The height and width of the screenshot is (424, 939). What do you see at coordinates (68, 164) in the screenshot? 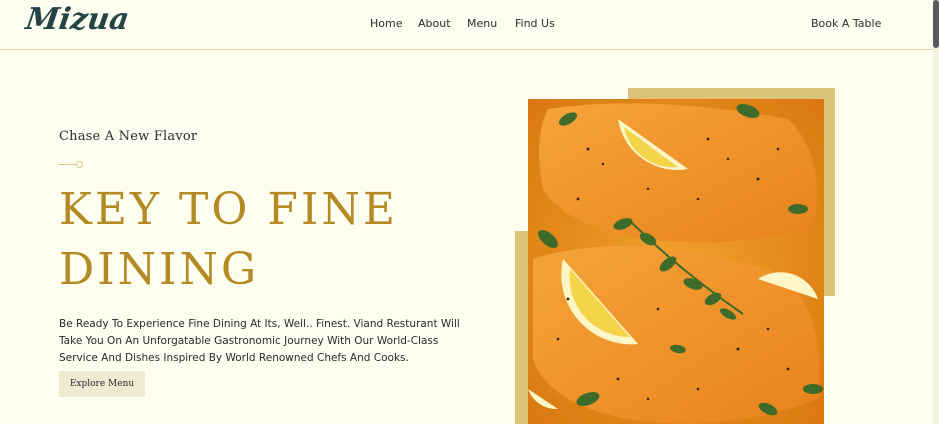
I see `tagline-divider` at bounding box center [68, 164].